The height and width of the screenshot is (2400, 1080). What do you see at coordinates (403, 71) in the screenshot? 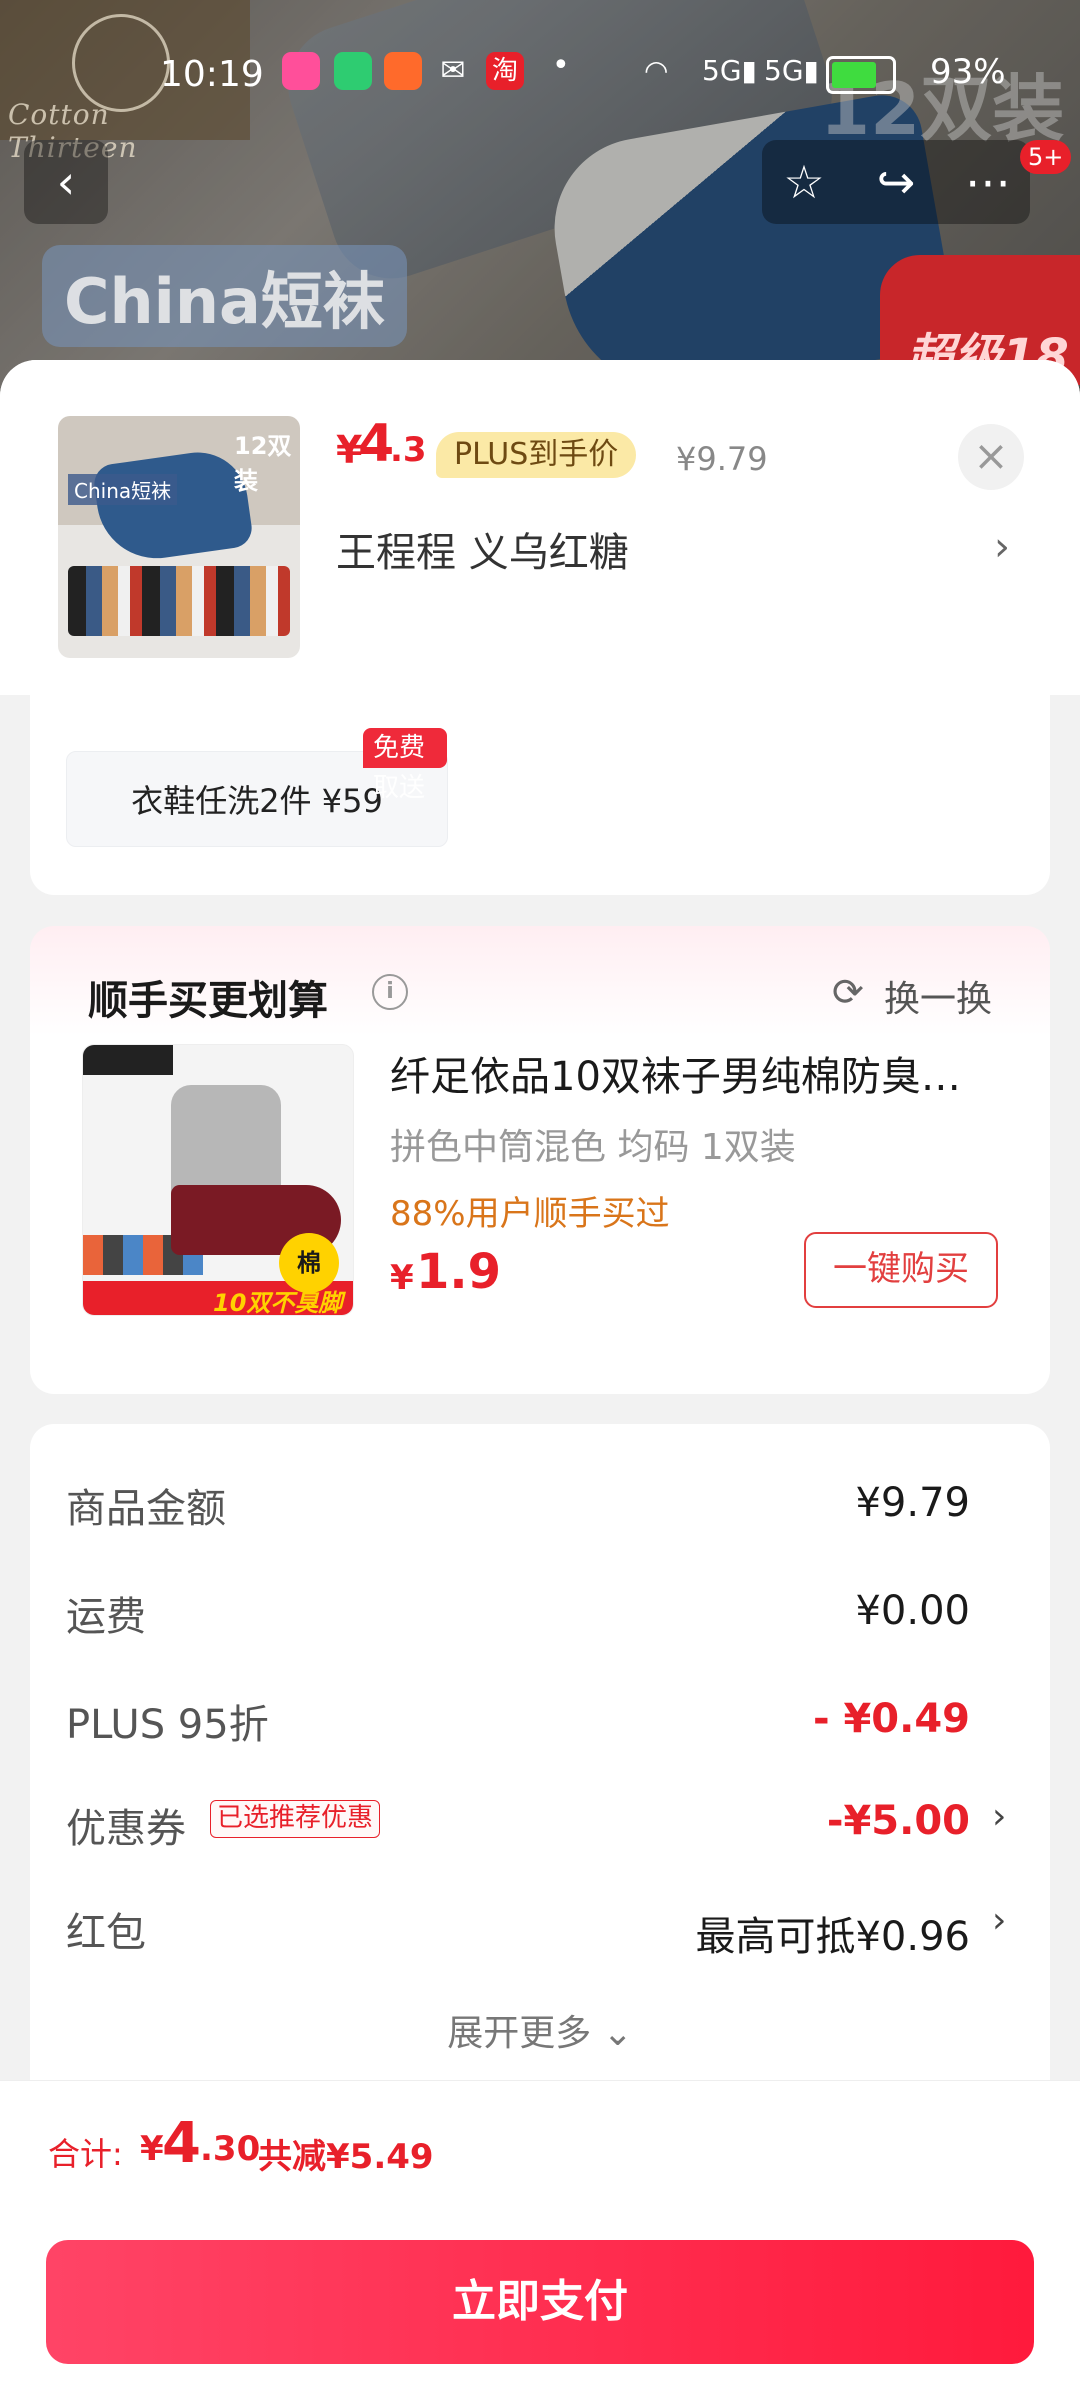
I see `notification-shop-icon` at bounding box center [403, 71].